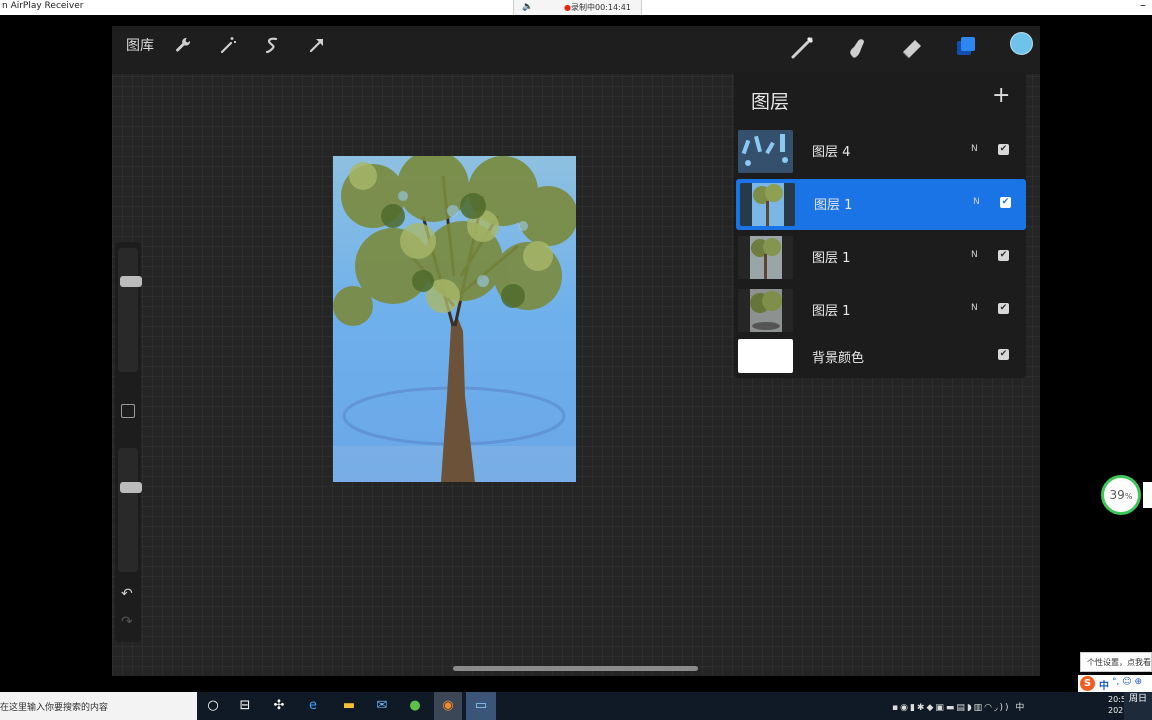 The image size is (1152, 720). Describe the element at coordinates (1001, 95) in the screenshot. I see `add-layer-button: +` at that location.